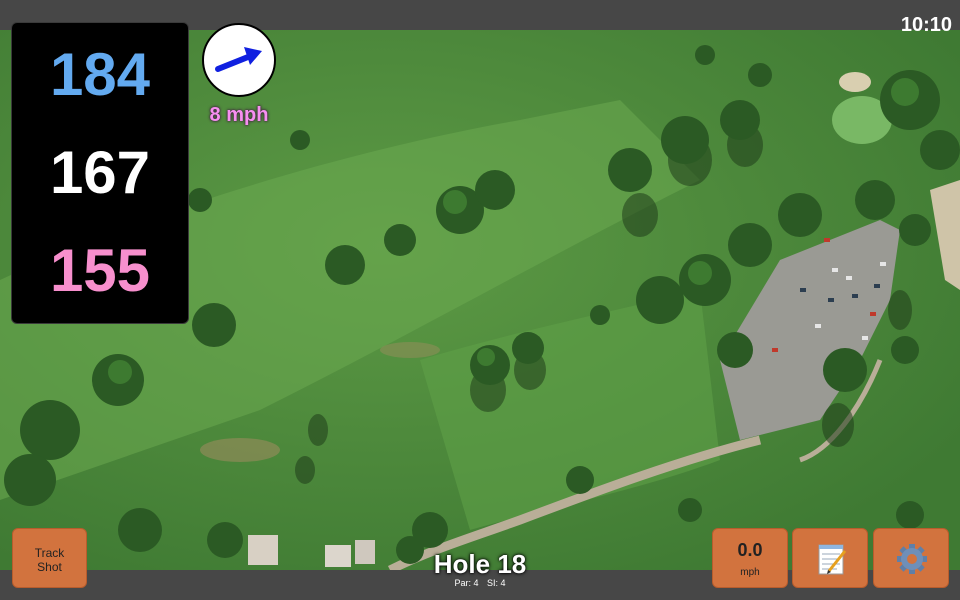 The image size is (960, 600). Describe the element at coordinates (750, 550) in the screenshot. I see `speed-value: 0.0` at that location.